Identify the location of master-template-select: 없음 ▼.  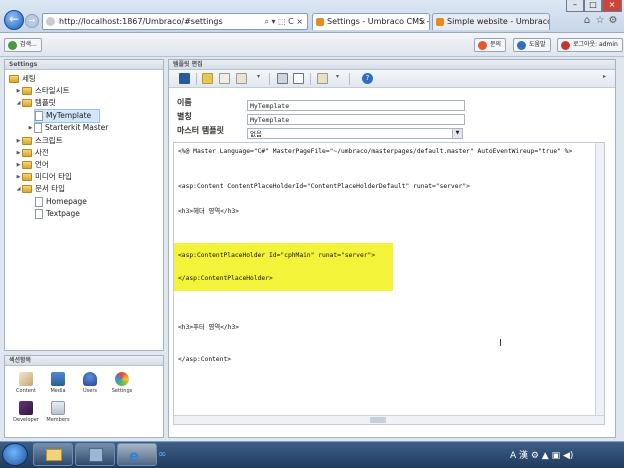
(355, 133).